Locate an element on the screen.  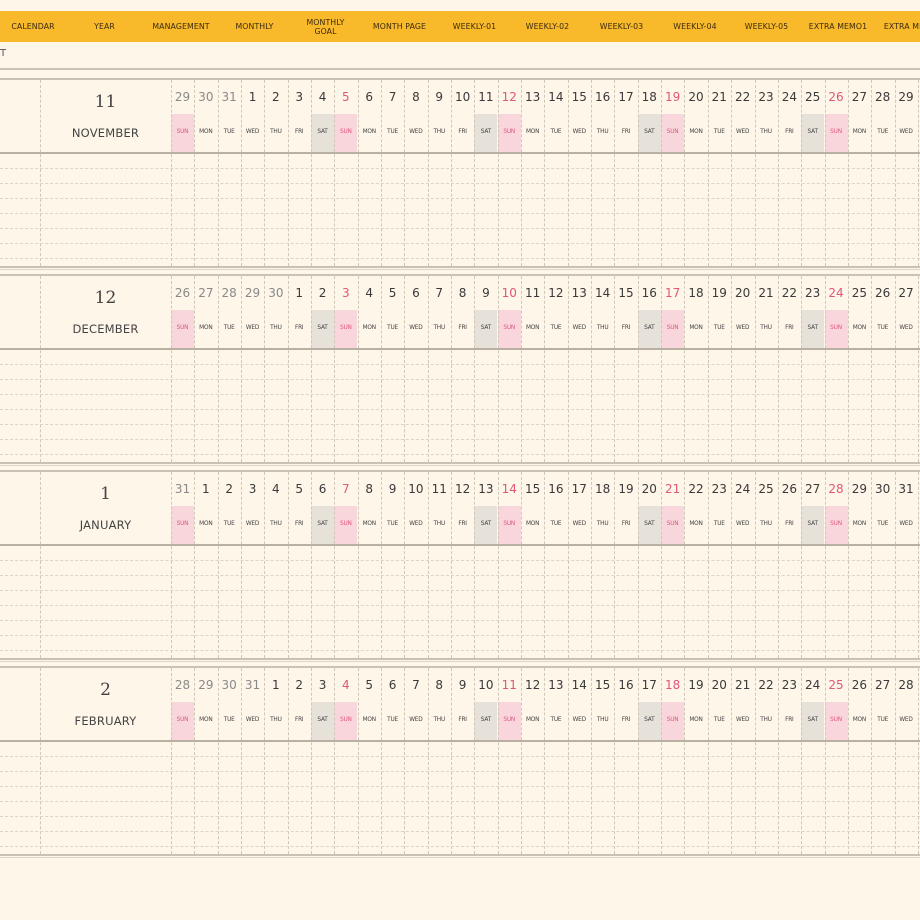
nav-tab-weekly-03: WEEKLY-03 is located at coordinates (621, 26).